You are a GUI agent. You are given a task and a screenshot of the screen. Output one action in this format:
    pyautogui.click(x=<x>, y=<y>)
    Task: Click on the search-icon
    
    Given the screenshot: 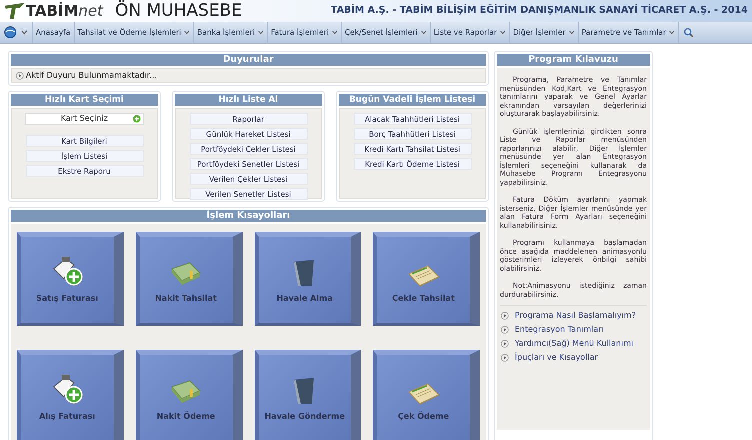 What is the action you would take?
    pyautogui.click(x=689, y=33)
    